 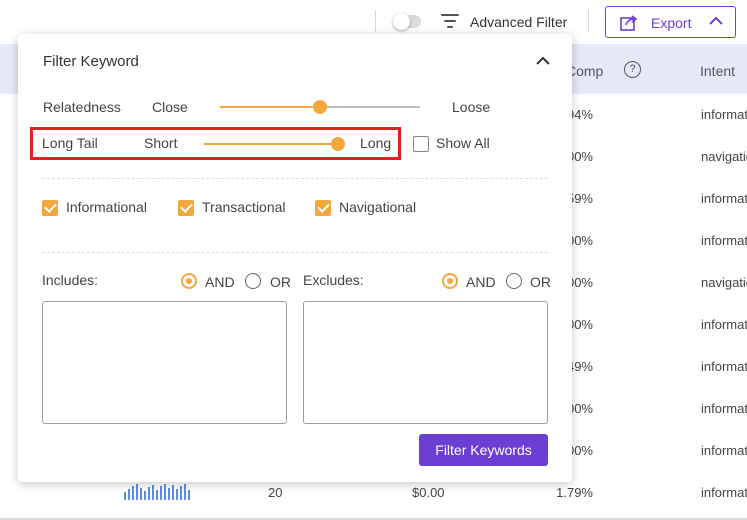 What do you see at coordinates (280, 282) in the screenshot?
I see `includes-or-label: OR` at bounding box center [280, 282].